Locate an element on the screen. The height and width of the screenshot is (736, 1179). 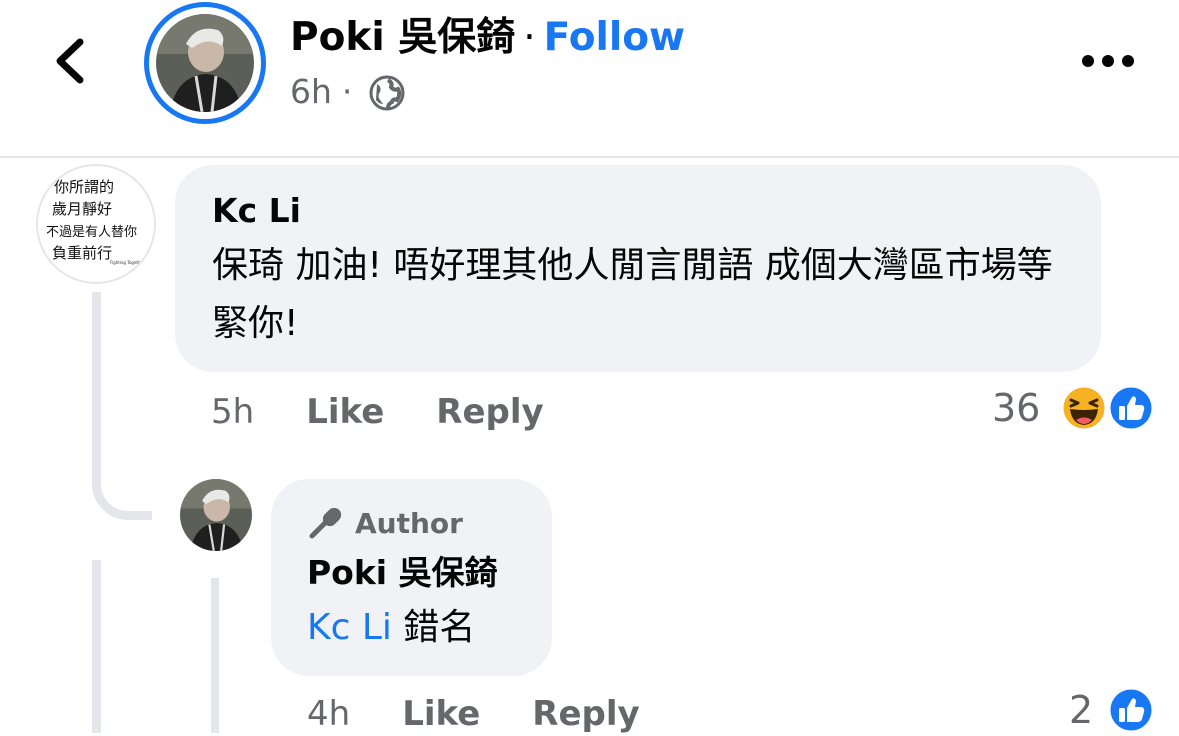
reply-button: Reply is located at coordinates (489, 412).